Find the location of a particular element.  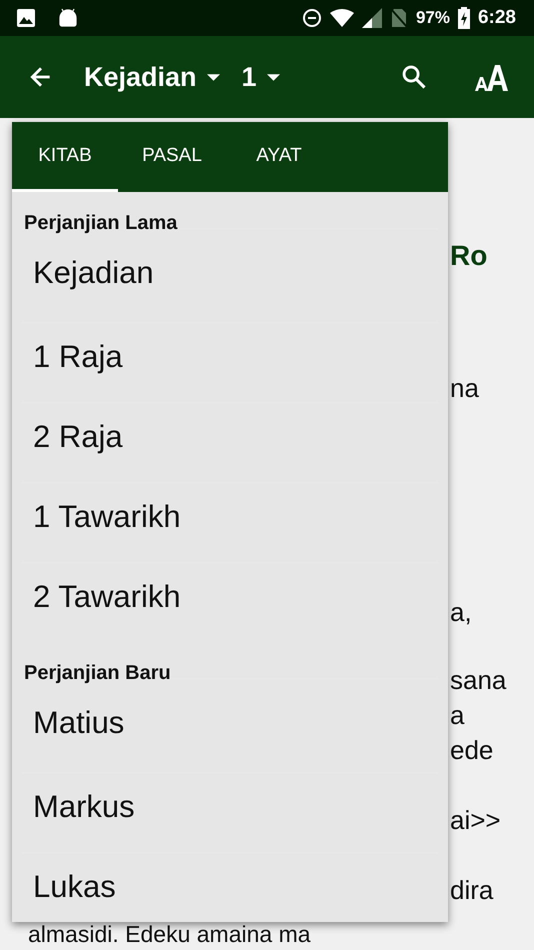

verse-text: almasidi. Edeku amaina ma is located at coordinates (169, 934).